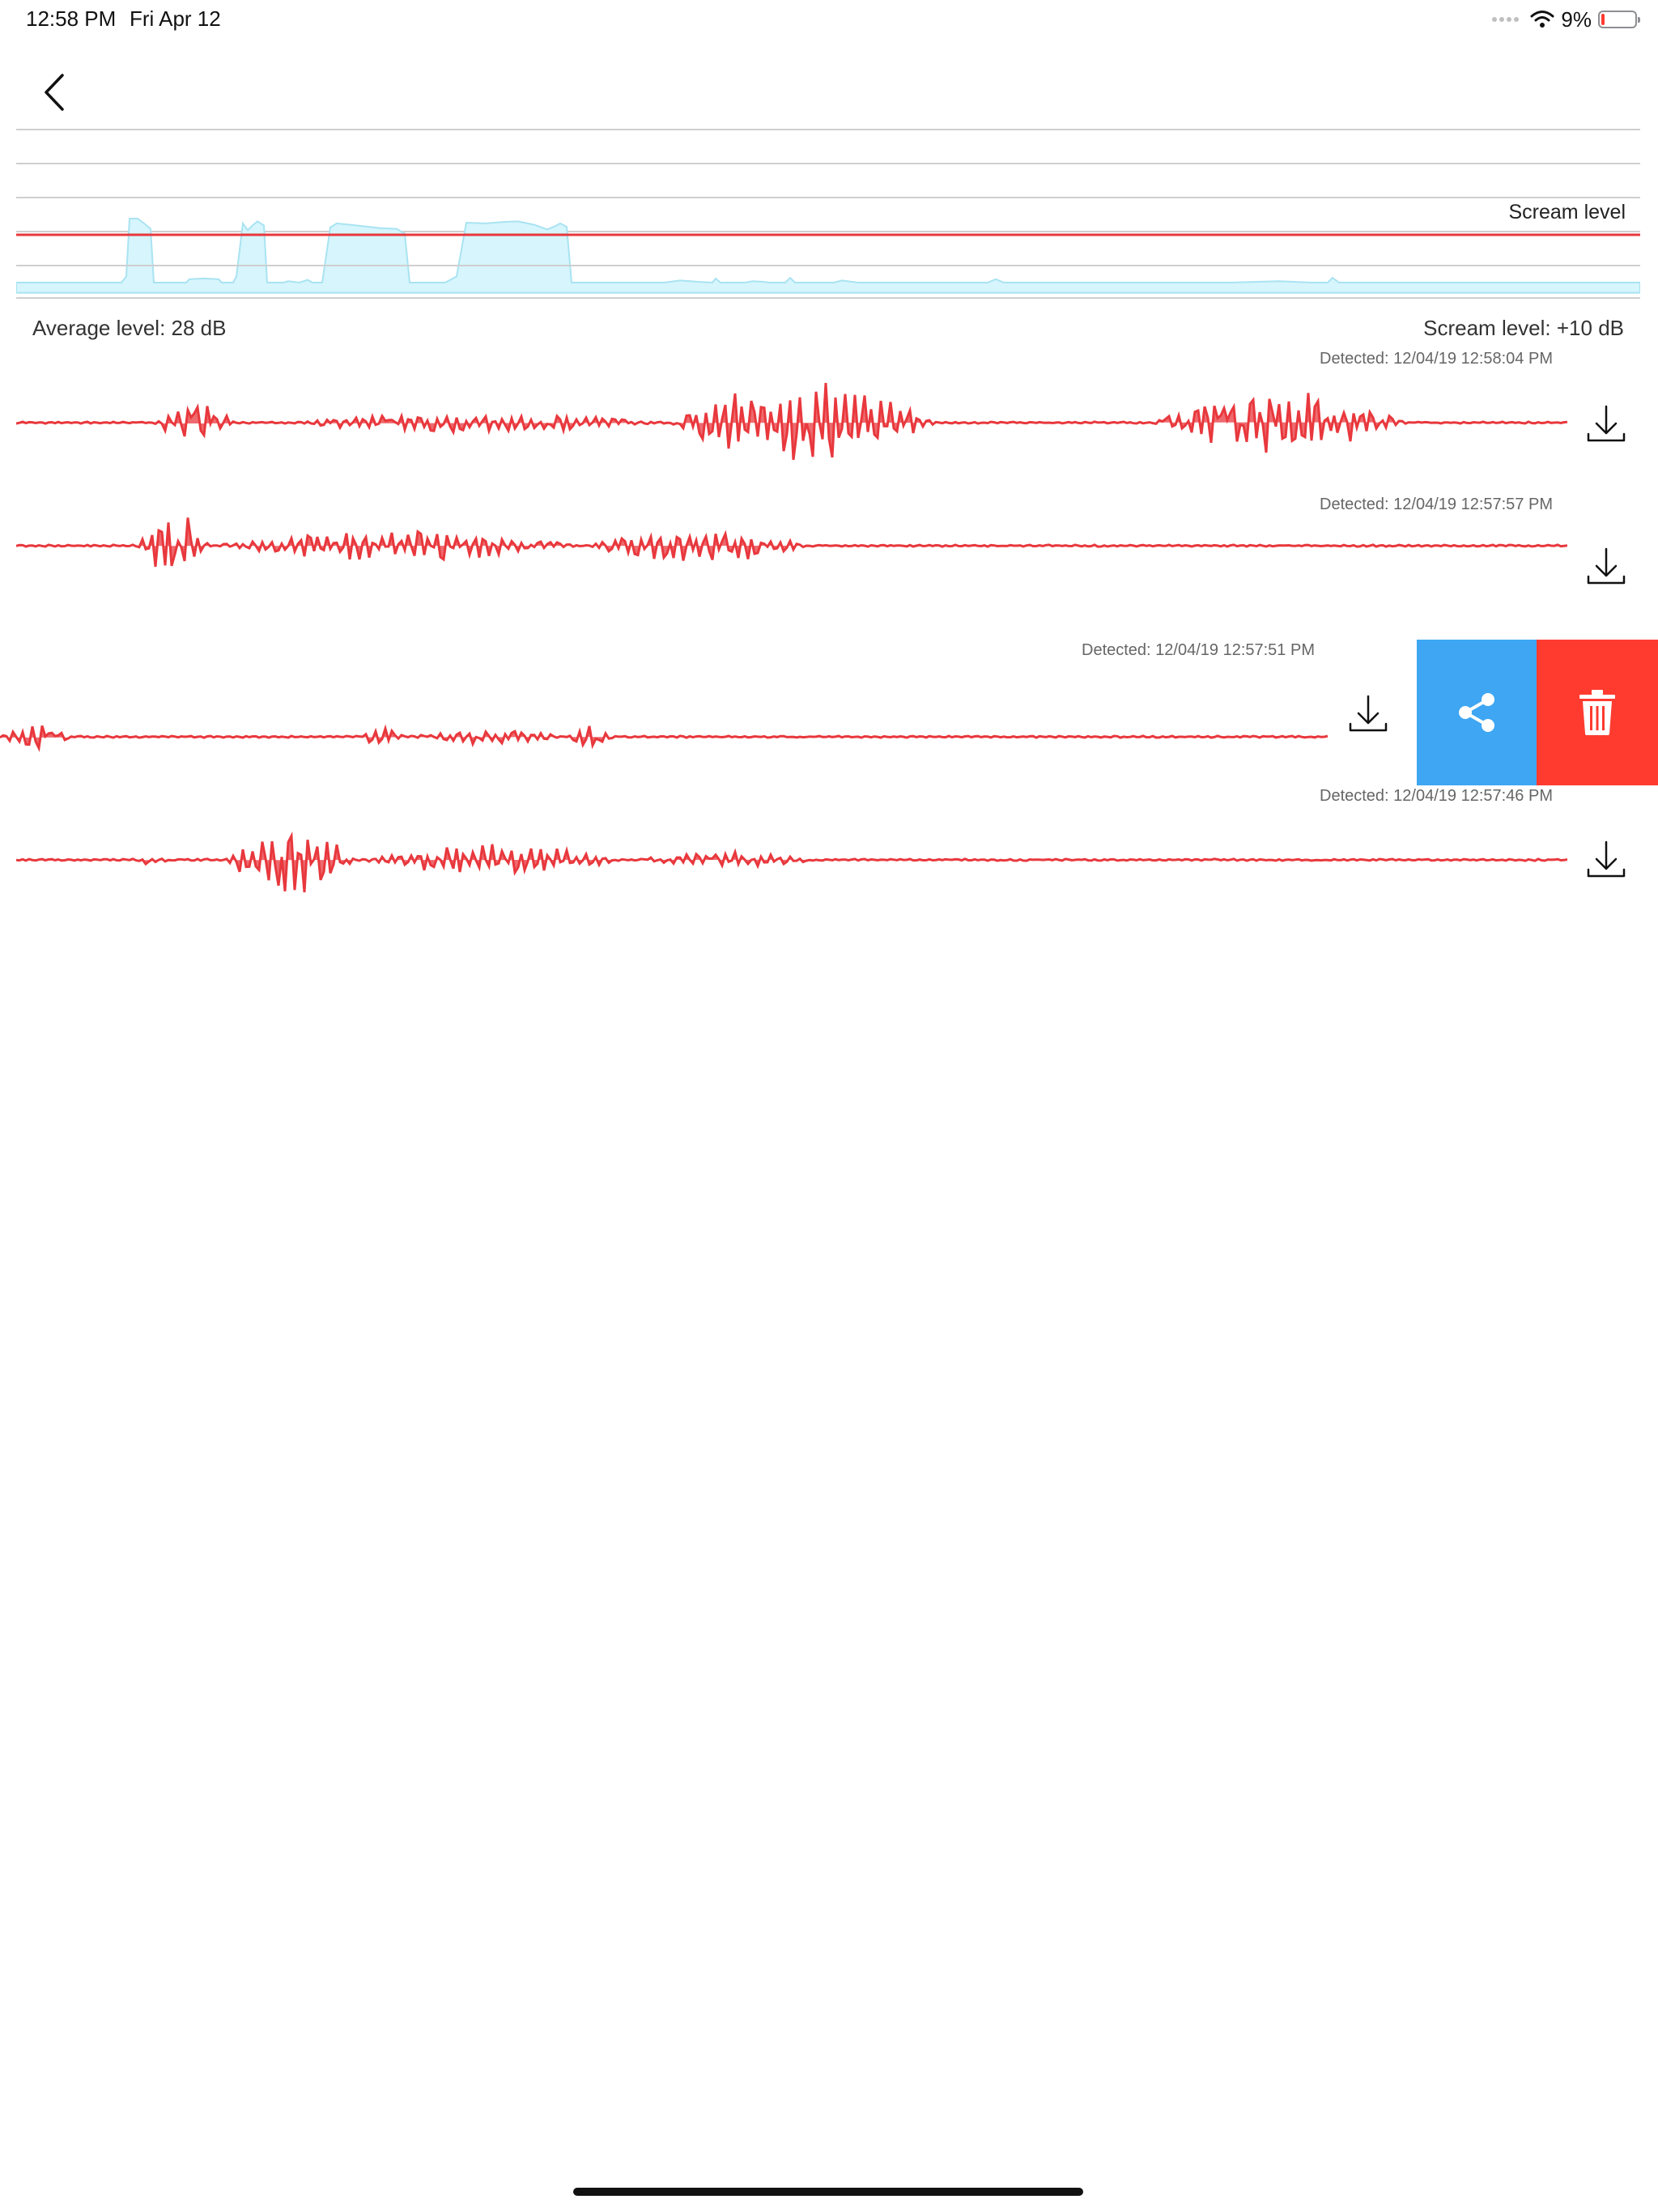 The height and width of the screenshot is (2212, 1658). I want to click on battery-icon, so click(1619, 19).